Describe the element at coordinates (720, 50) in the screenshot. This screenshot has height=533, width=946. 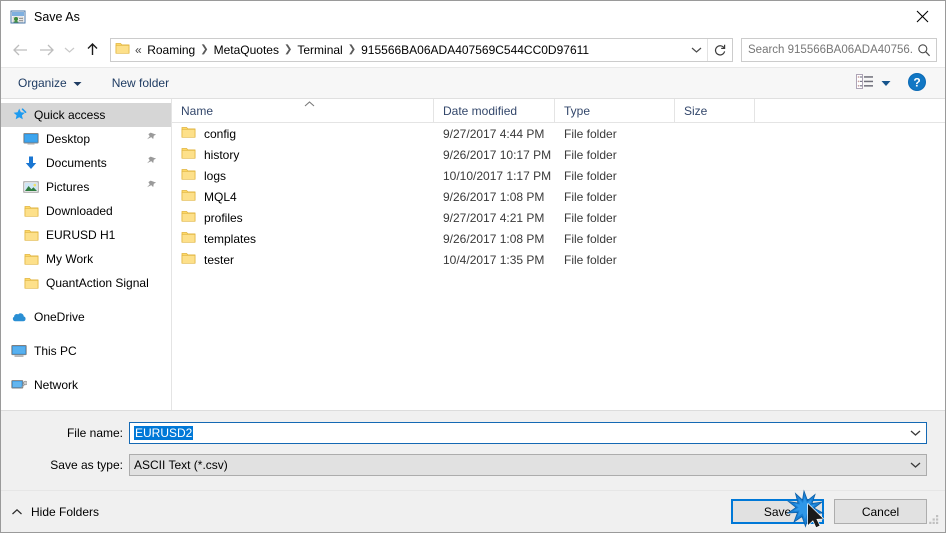
I see `refresh-icon` at that location.